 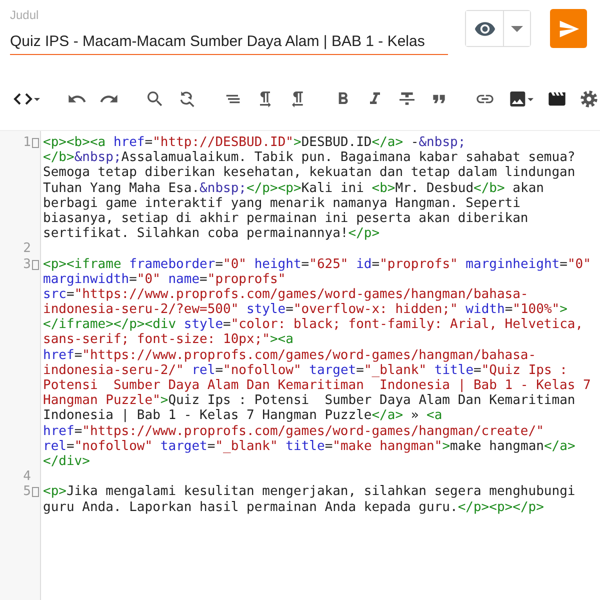 I want to click on preview-button, so click(x=485, y=28).